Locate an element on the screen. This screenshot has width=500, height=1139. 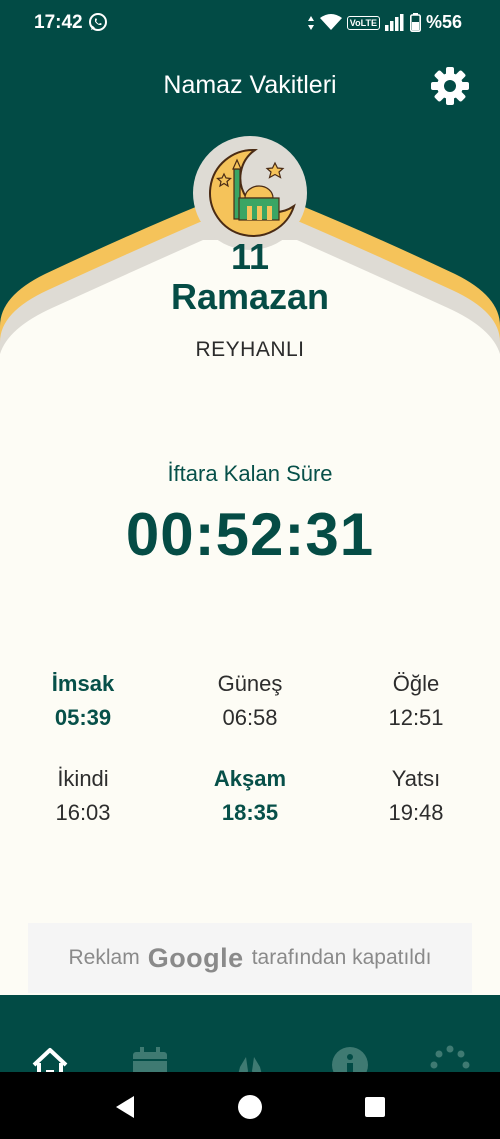
status-indicators: VoLTE %56 is located at coordinates (384, 22).